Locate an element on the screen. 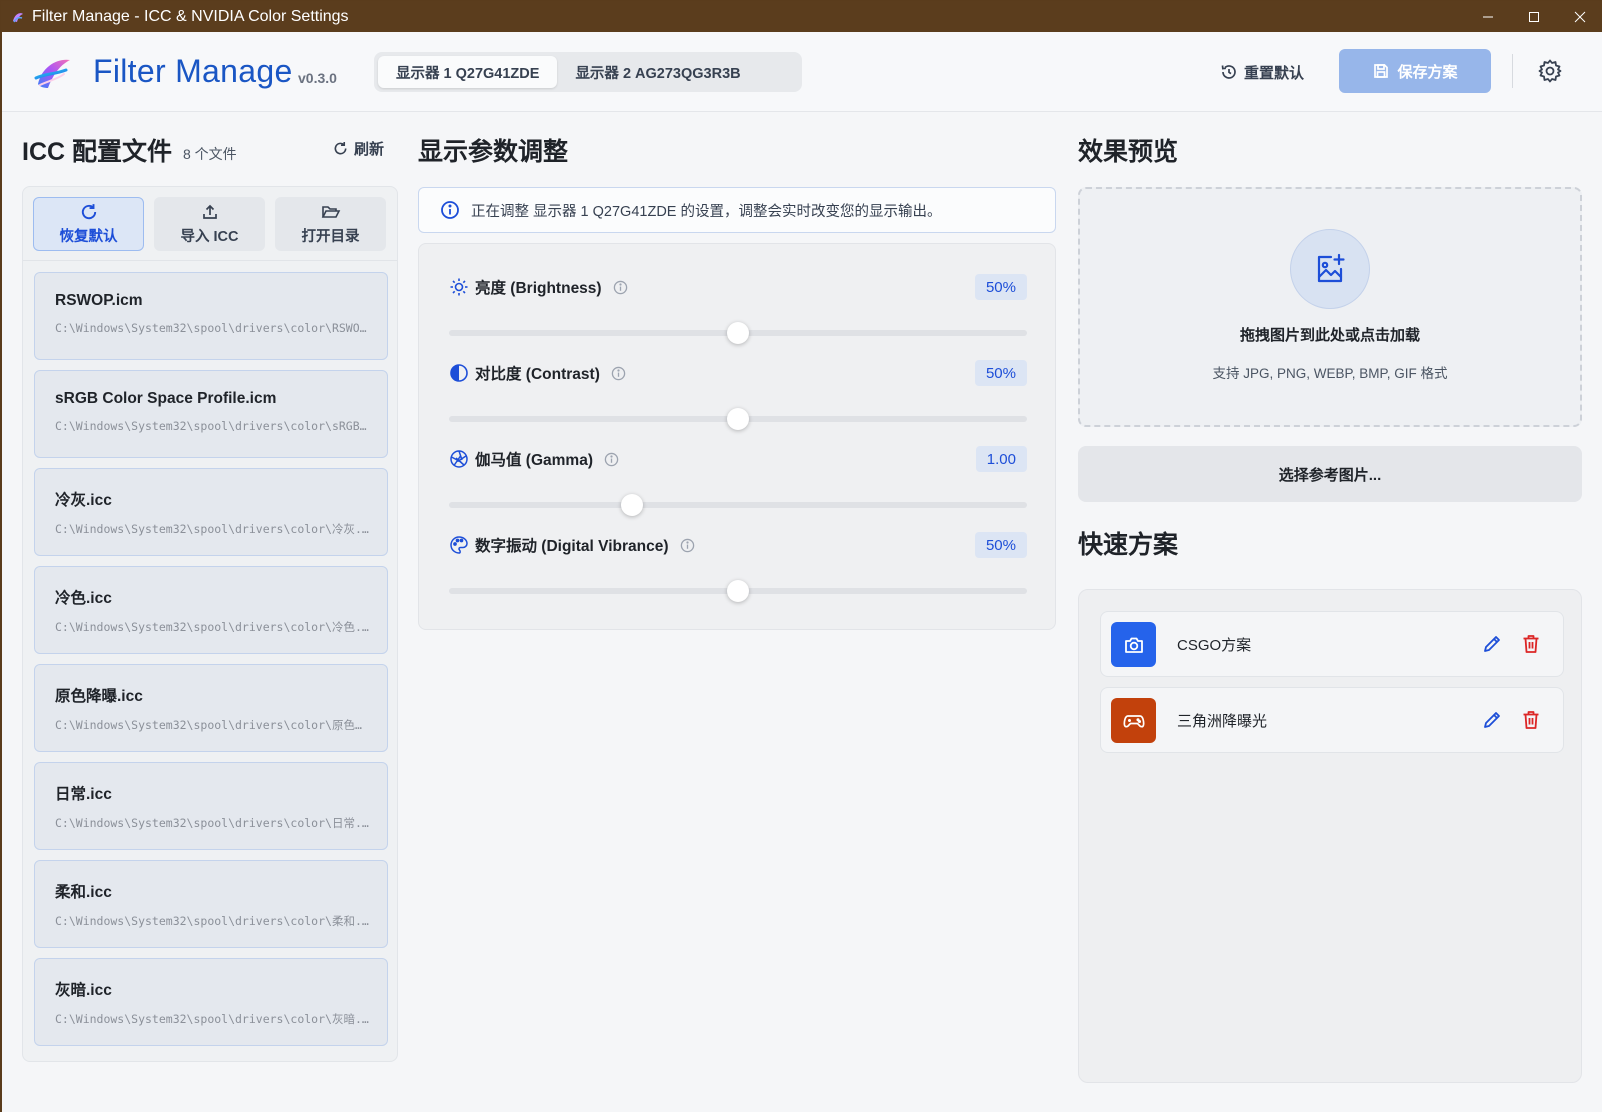 The width and height of the screenshot is (1602, 1112). dropzone-subtitle: 支持 JPG, PNG, WEBP, BMP, GIF 格式 is located at coordinates (1330, 373).